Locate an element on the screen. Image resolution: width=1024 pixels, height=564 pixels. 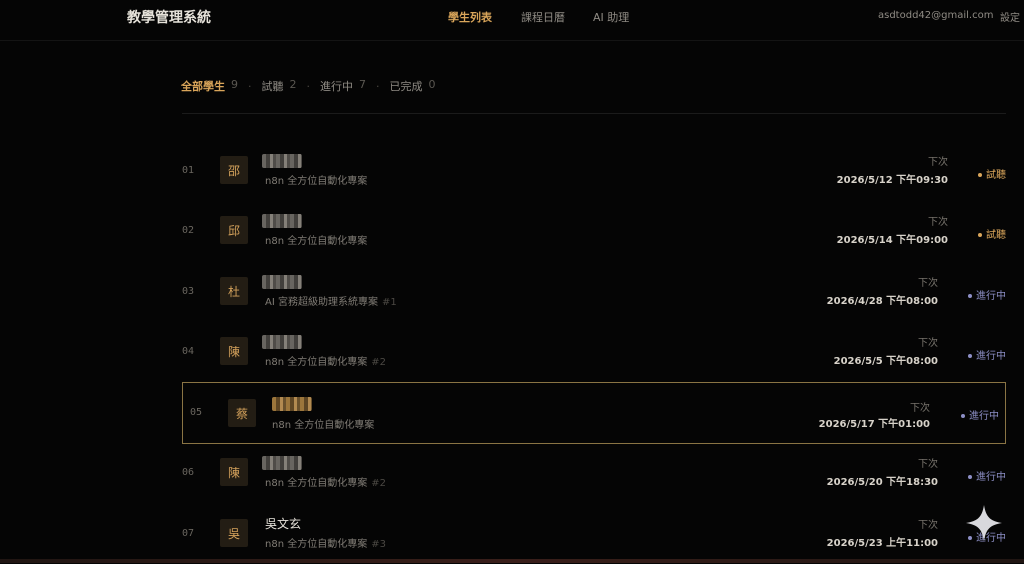
filter-in-progress: 進行中 7 is located at coordinates (343, 86).